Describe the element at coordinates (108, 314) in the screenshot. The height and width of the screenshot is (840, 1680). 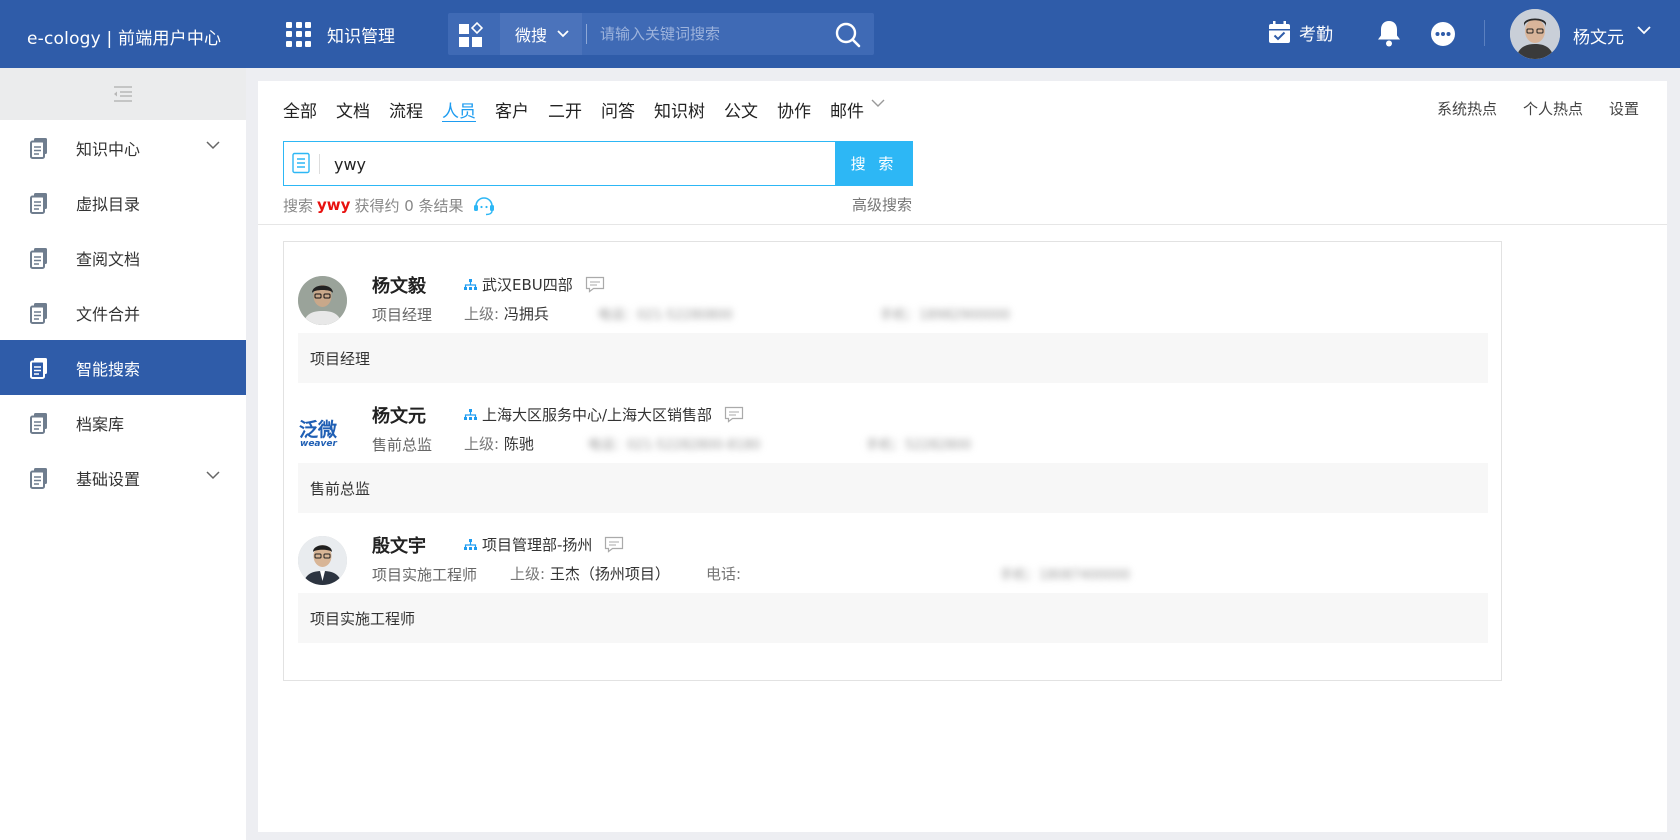
I see `sidebar-item-label: 文件合并` at that location.